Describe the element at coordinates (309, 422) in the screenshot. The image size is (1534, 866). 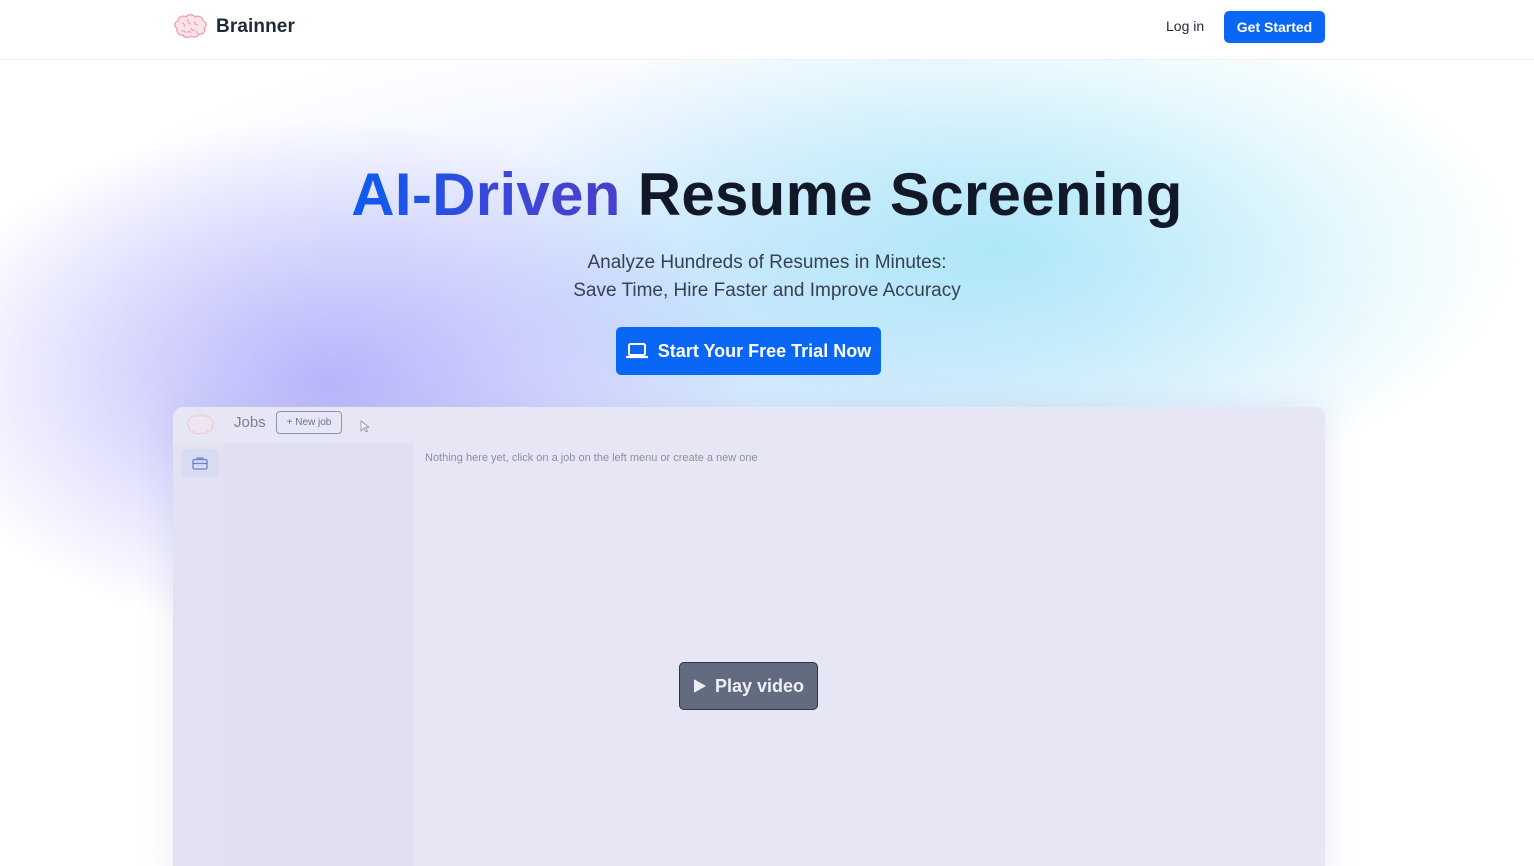
I see `new-job-button: + New job` at that location.